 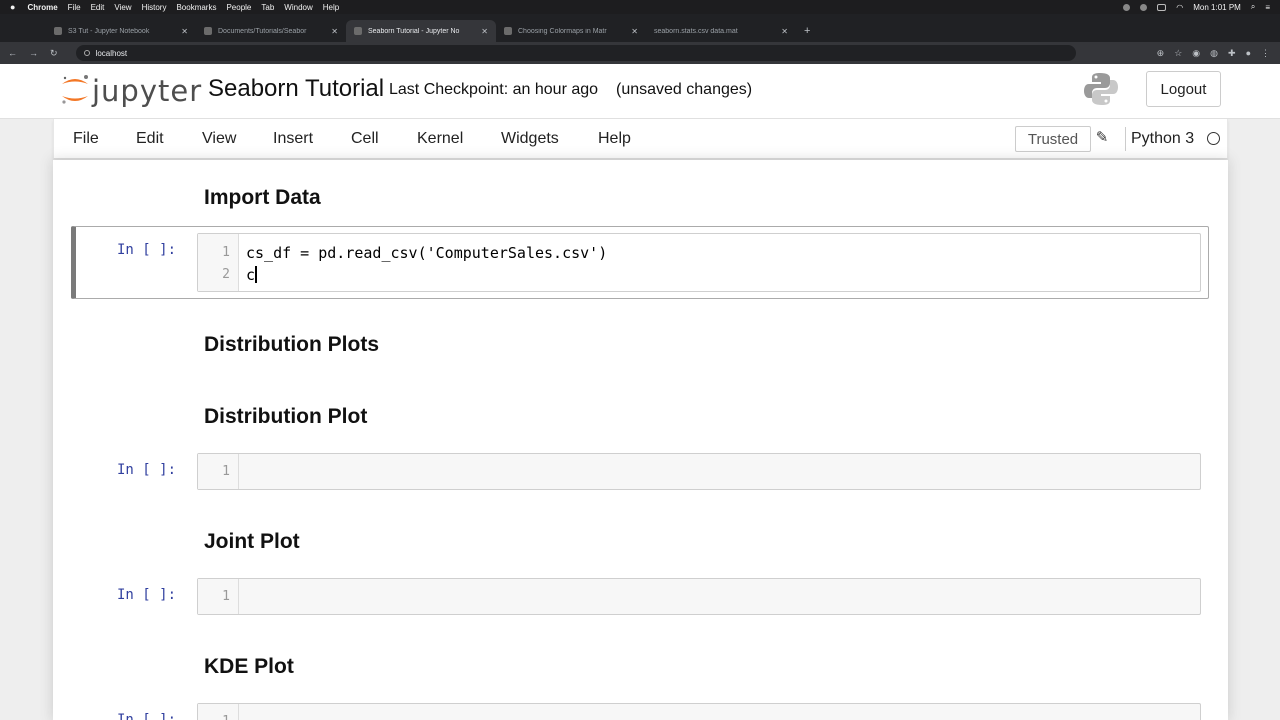 What do you see at coordinates (1162, 139) in the screenshot?
I see `kernel-name: Python 3` at bounding box center [1162, 139].